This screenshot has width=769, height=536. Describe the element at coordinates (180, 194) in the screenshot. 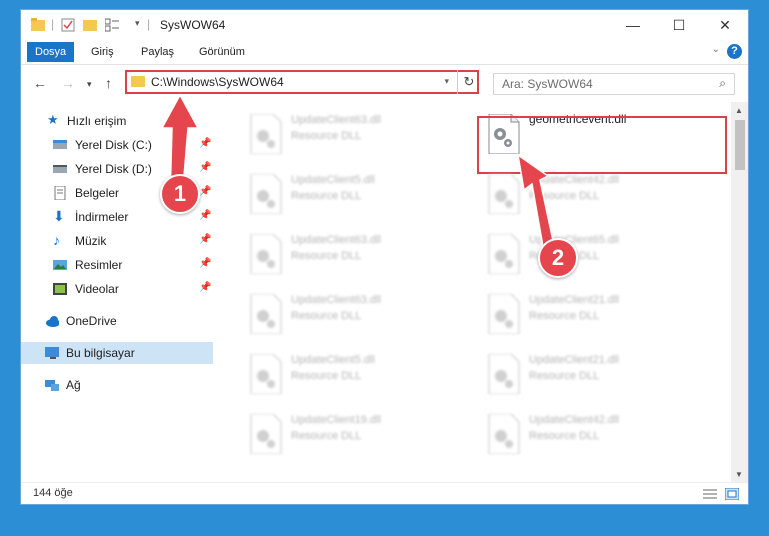

I see `callout-badge-1: 1` at that location.